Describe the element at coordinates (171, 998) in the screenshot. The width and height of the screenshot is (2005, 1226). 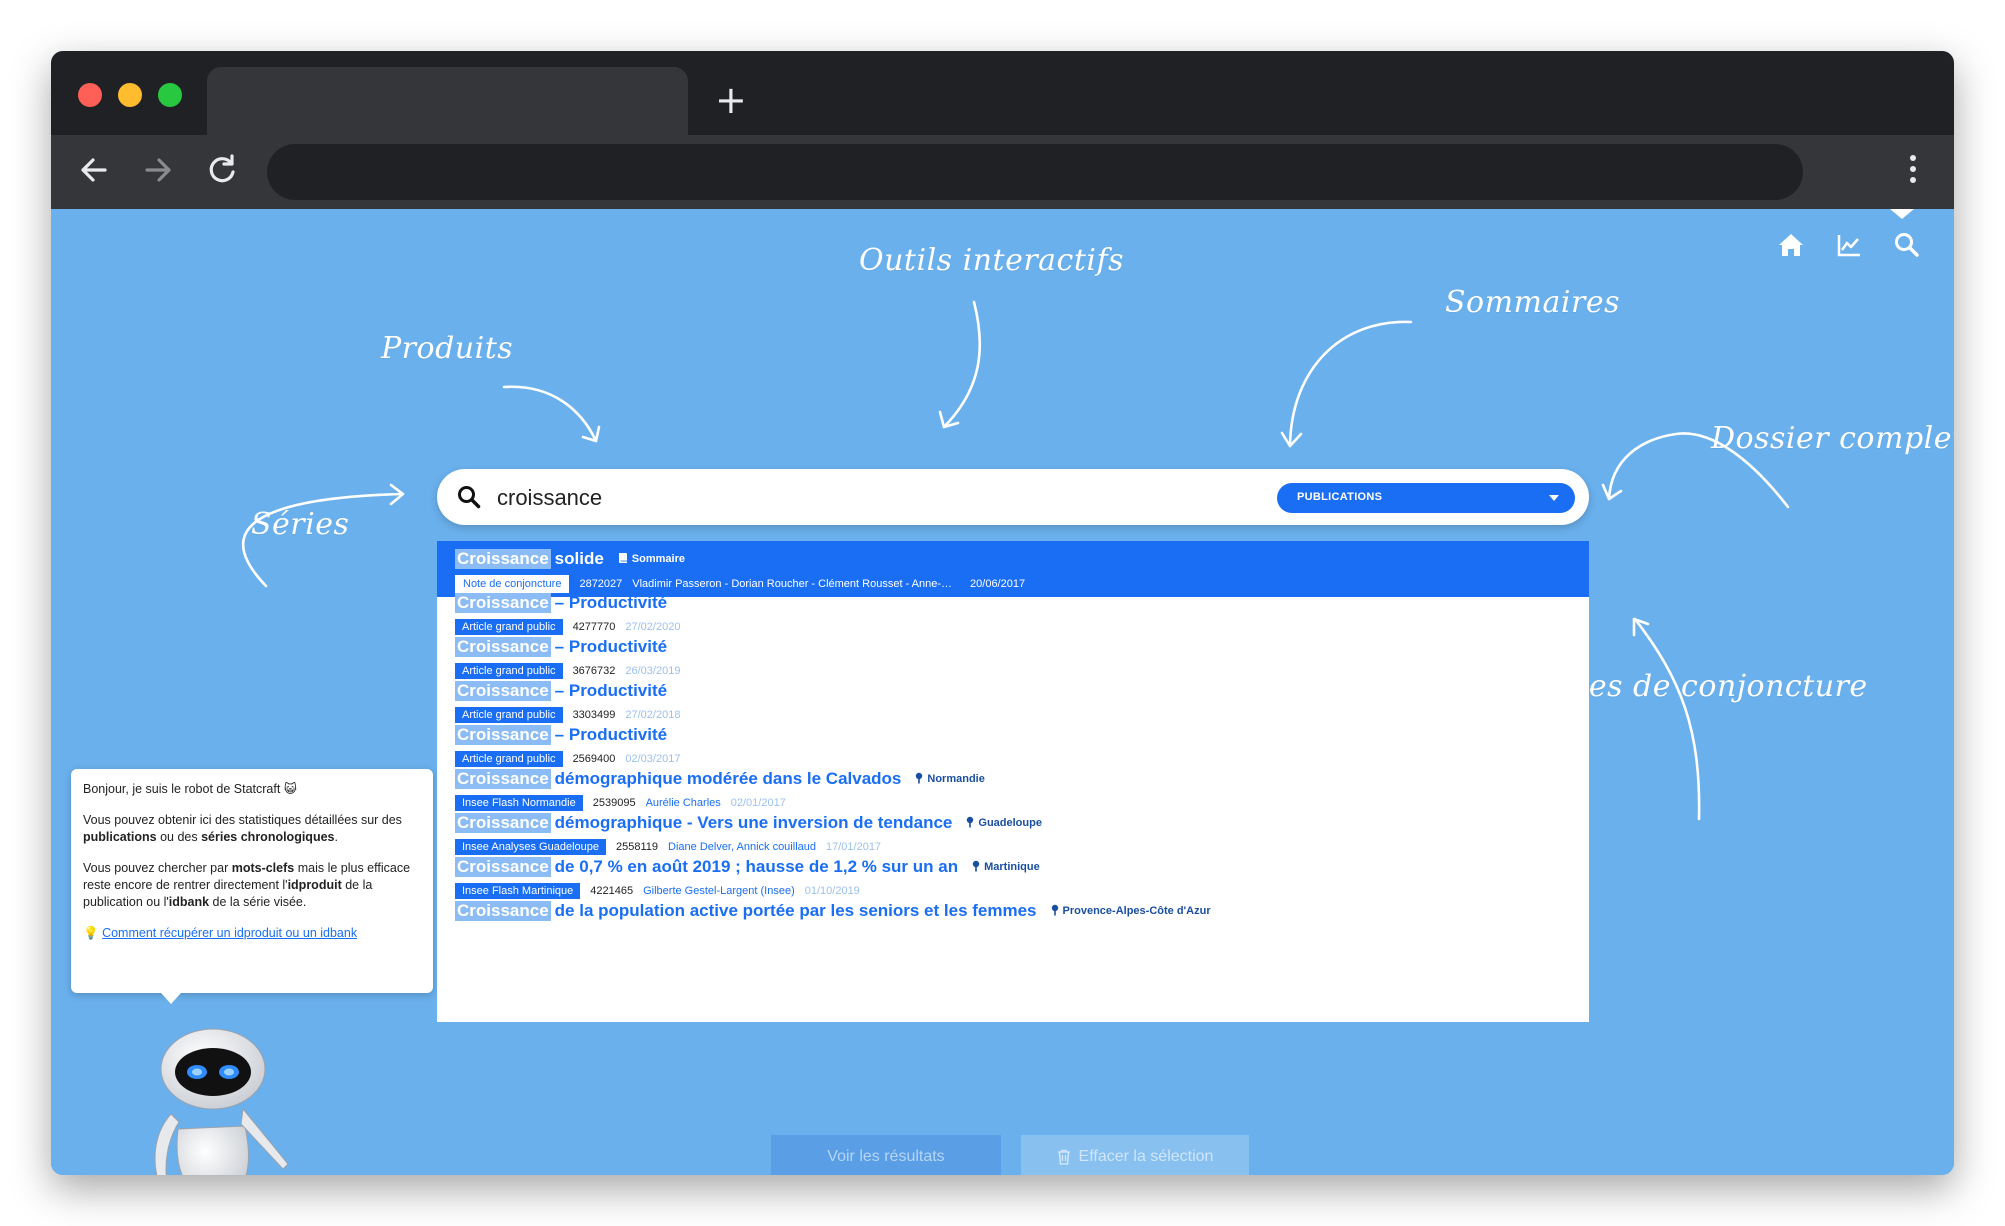
I see `bubble-tail` at that location.